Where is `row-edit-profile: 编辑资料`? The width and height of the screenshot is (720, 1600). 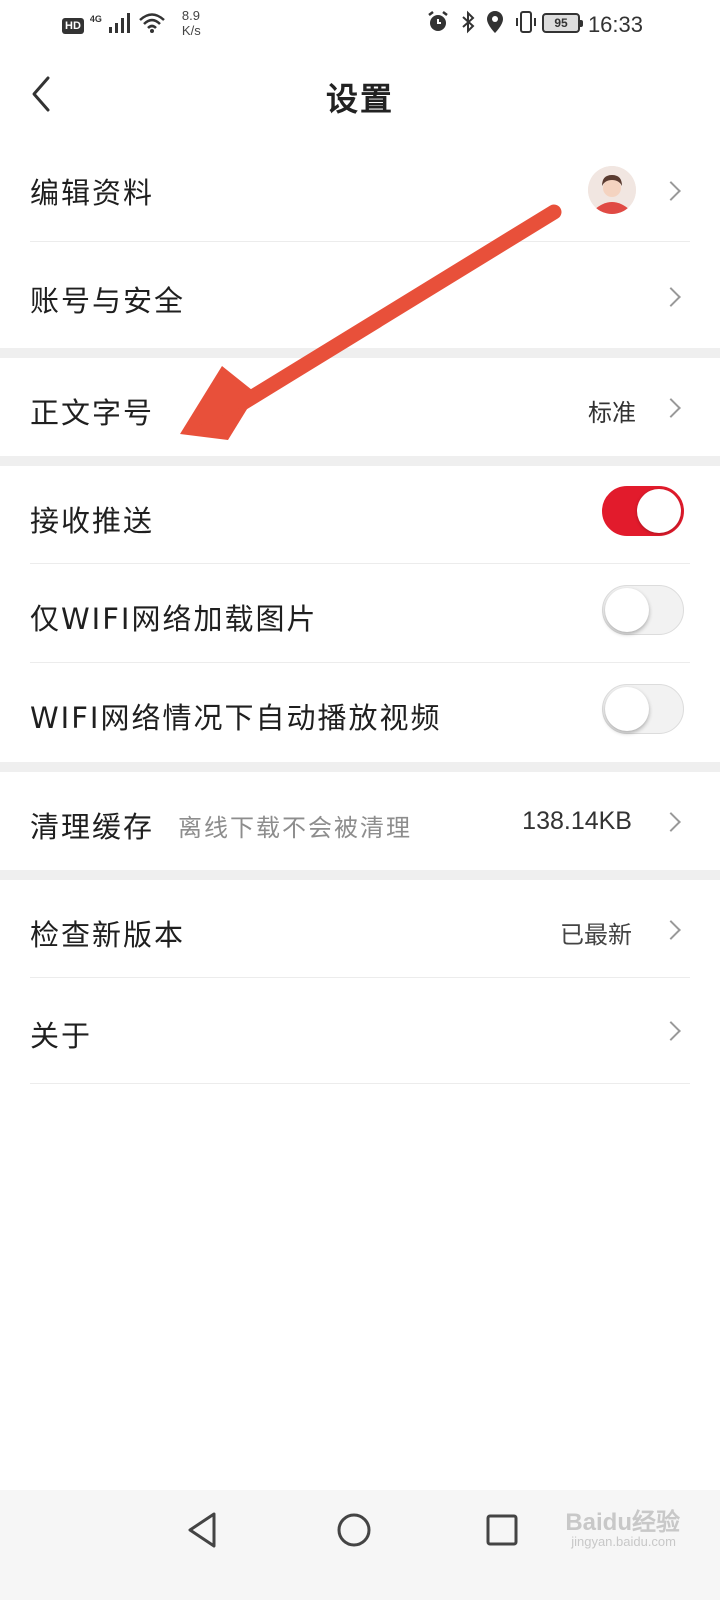 row-edit-profile: 编辑资料 is located at coordinates (360, 191).